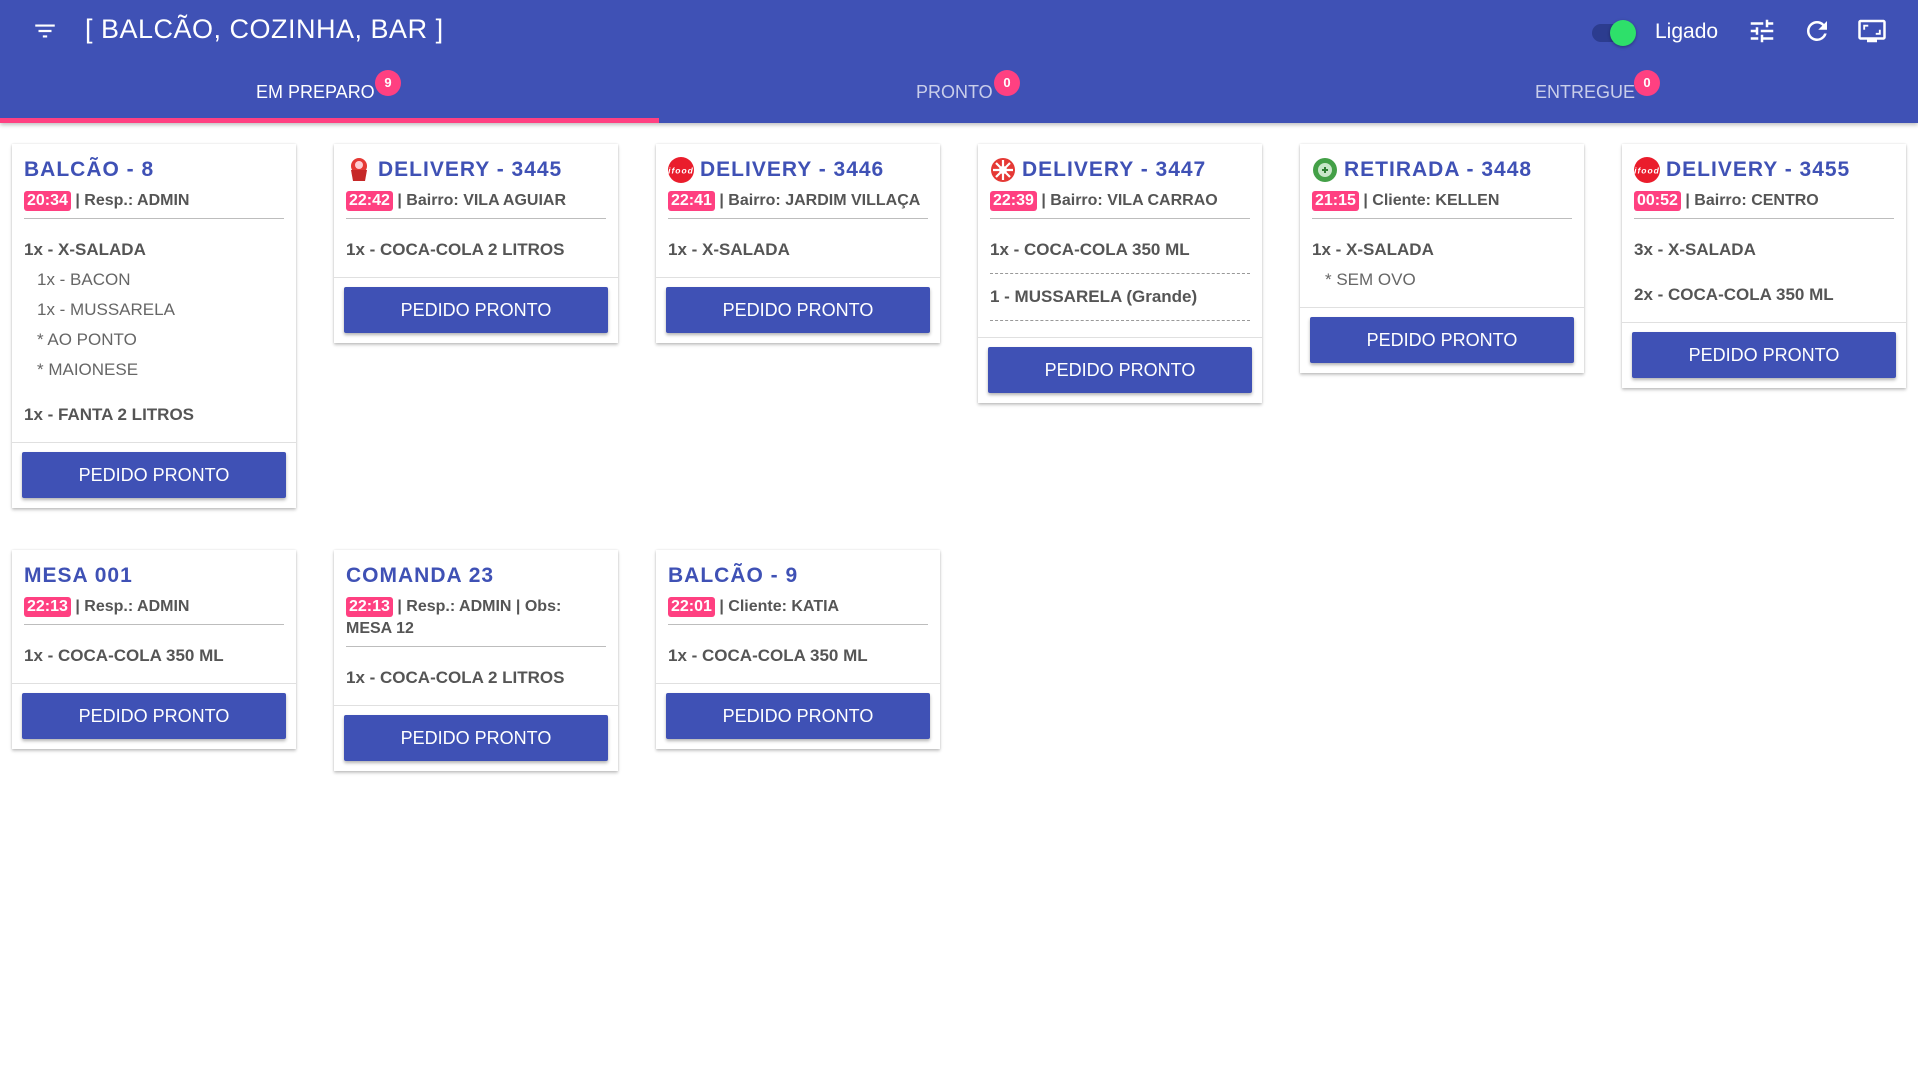 Image resolution: width=1918 pixels, height=1079 pixels. Describe the element at coordinates (47, 607) in the screenshot. I see `order-time-badge: 22:13` at that location.